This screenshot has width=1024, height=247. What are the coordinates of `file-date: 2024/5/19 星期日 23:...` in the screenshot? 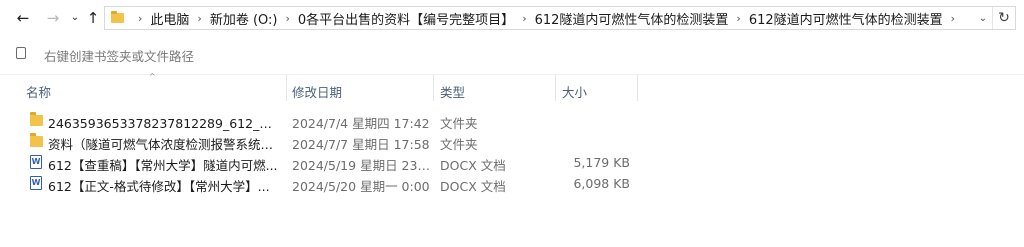 It's located at (362, 165).